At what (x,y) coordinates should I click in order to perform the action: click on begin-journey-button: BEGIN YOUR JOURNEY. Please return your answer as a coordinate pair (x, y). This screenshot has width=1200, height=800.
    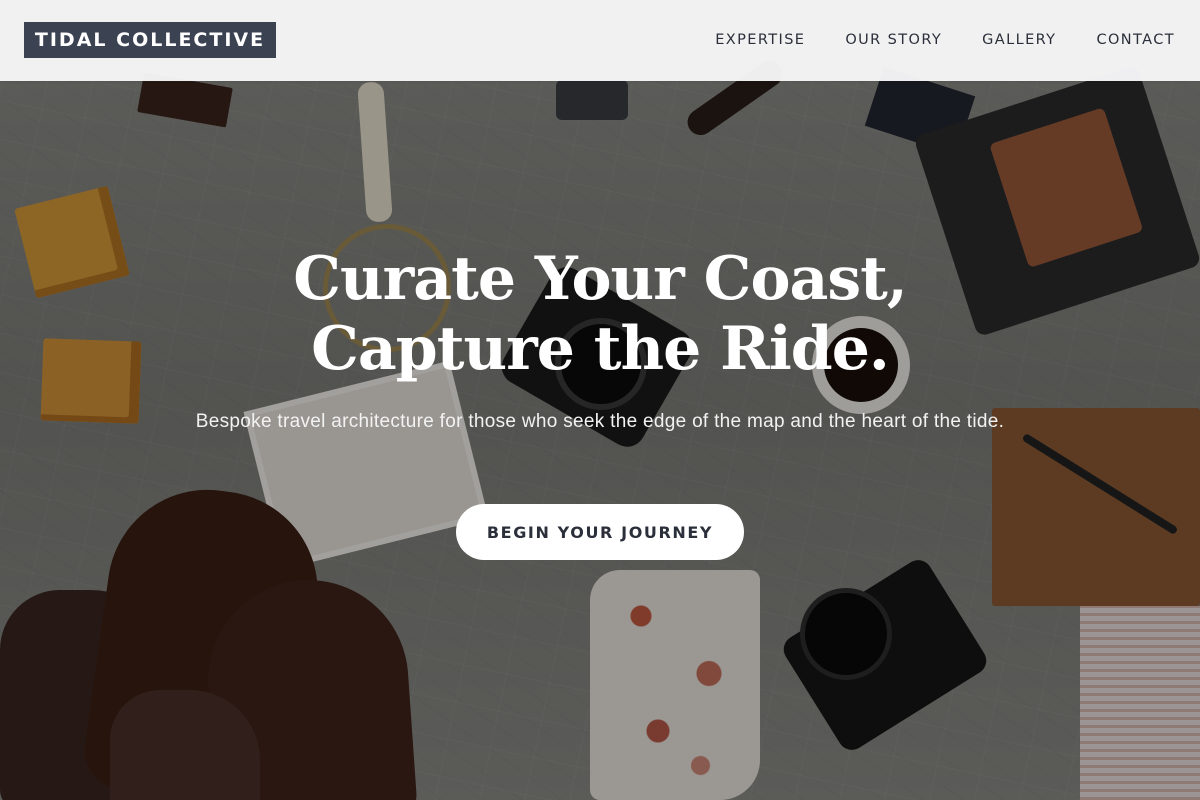
    Looking at the image, I should click on (600, 532).